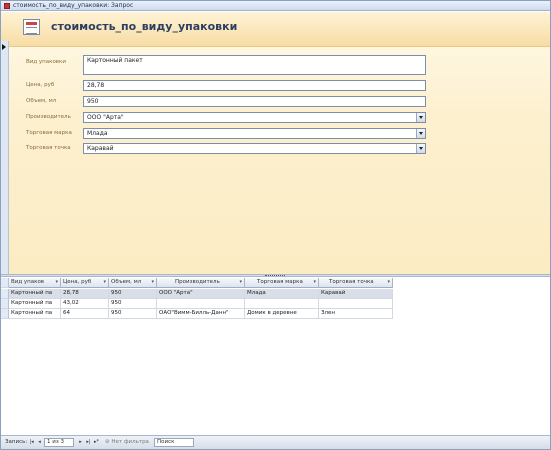  I want to click on query-icon, so click(7, 6).